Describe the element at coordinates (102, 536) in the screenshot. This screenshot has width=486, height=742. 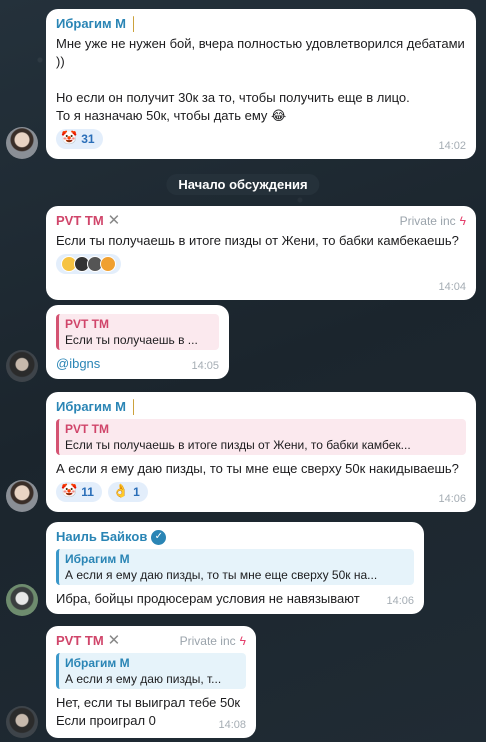
I see `sender-label: Наиль Байков` at that location.